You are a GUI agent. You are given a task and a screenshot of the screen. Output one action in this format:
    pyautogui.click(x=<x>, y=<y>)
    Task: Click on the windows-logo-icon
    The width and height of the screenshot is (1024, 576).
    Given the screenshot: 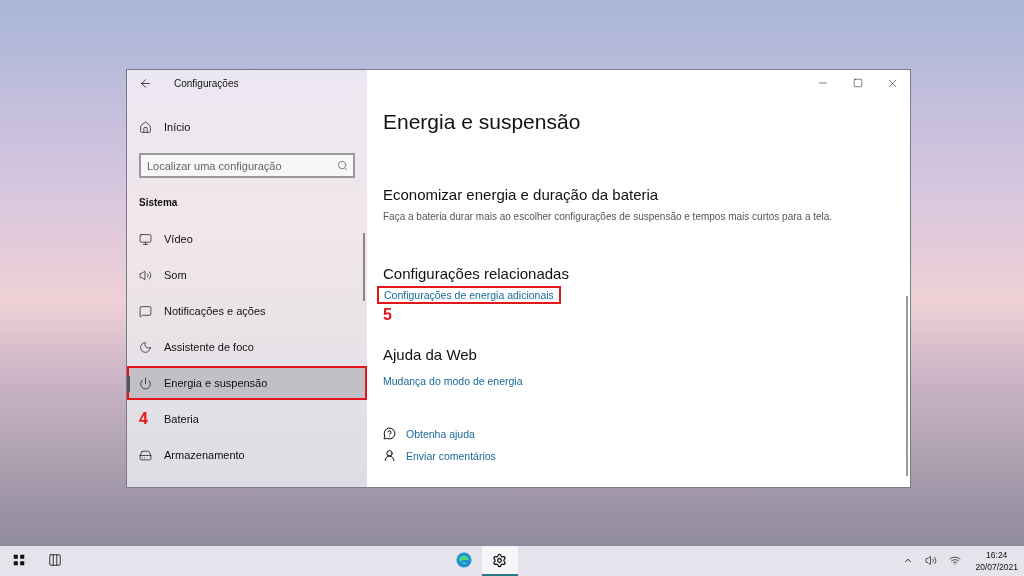 What is the action you would take?
    pyautogui.click(x=19, y=560)
    